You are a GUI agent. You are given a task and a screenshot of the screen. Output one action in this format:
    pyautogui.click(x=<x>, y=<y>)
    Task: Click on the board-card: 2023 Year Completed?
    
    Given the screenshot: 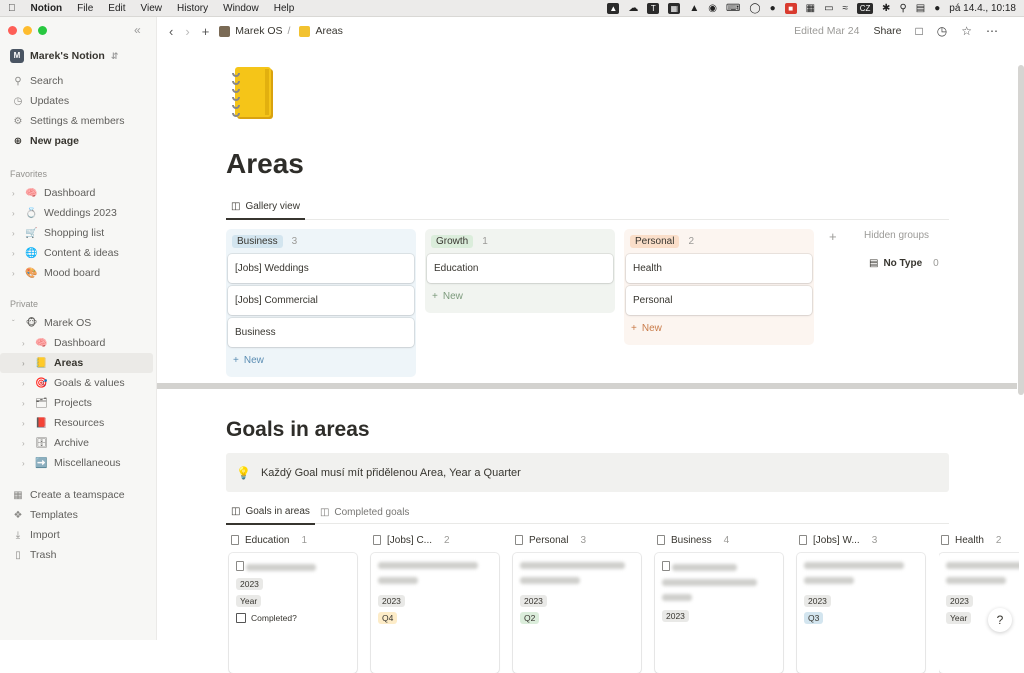 What is the action you would take?
    pyautogui.click(x=293, y=613)
    